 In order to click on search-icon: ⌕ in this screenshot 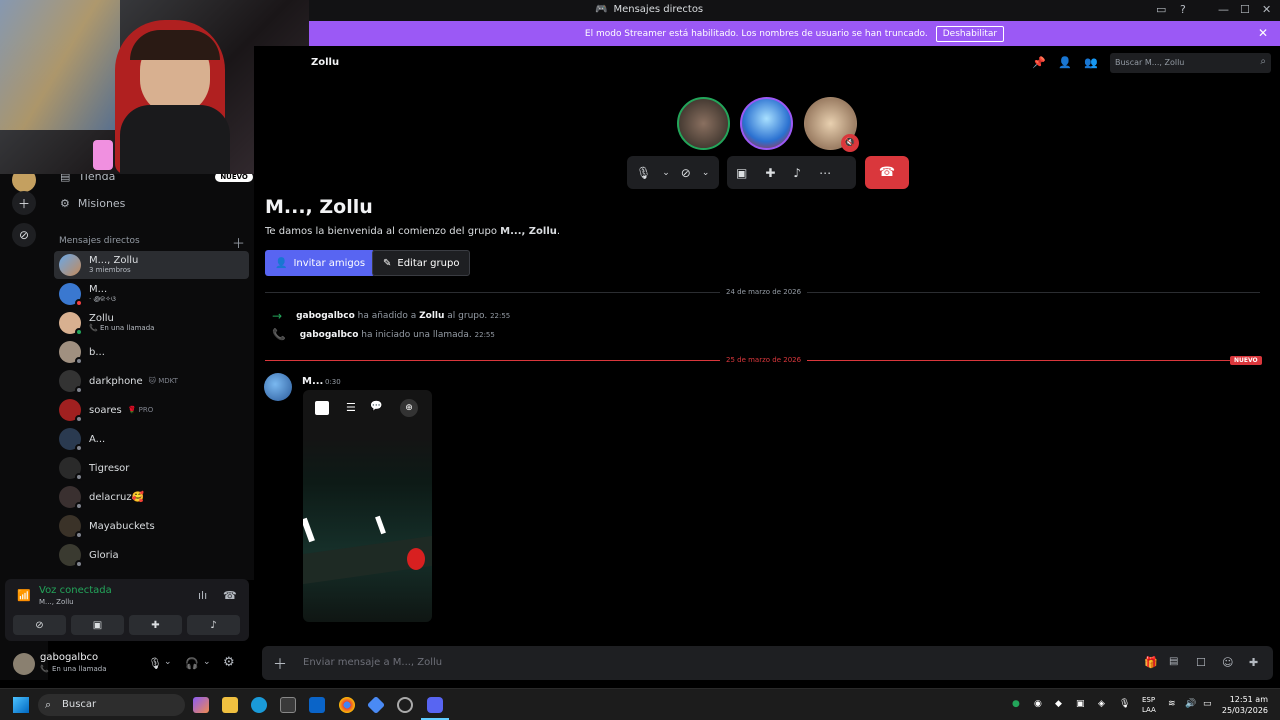, I will do `click(1263, 61)`.